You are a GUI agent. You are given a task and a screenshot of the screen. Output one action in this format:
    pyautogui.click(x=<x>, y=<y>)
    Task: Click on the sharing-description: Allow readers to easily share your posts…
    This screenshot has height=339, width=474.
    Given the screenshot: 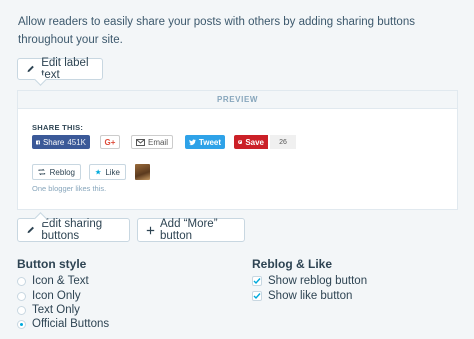 What is the action you would take?
    pyautogui.click(x=216, y=31)
    